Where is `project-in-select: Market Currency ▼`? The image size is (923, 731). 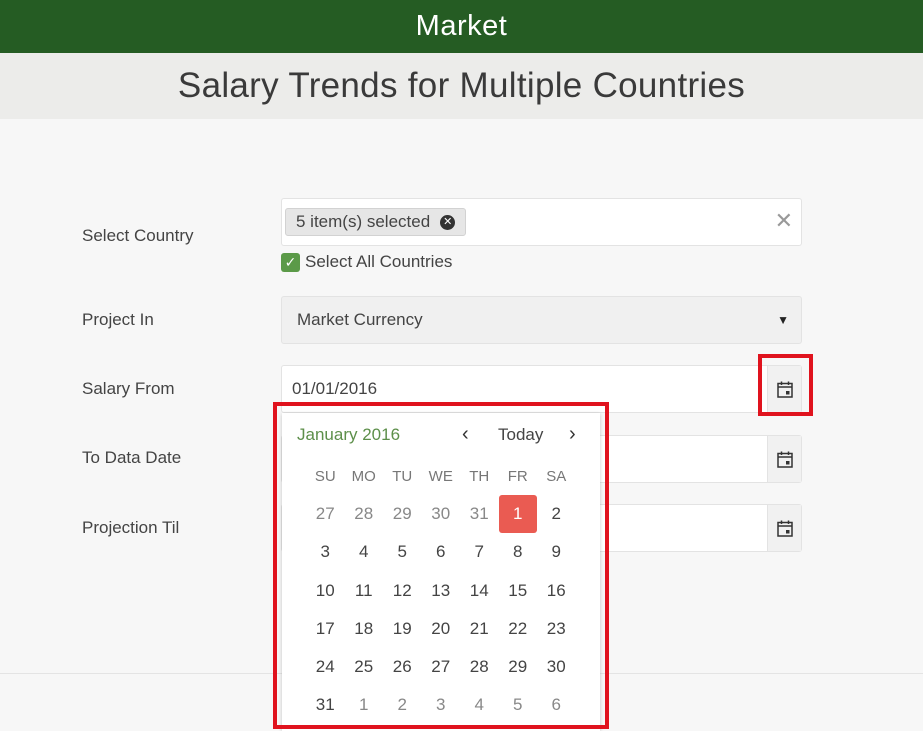
project-in-select: Market Currency ▼ is located at coordinates (541, 320).